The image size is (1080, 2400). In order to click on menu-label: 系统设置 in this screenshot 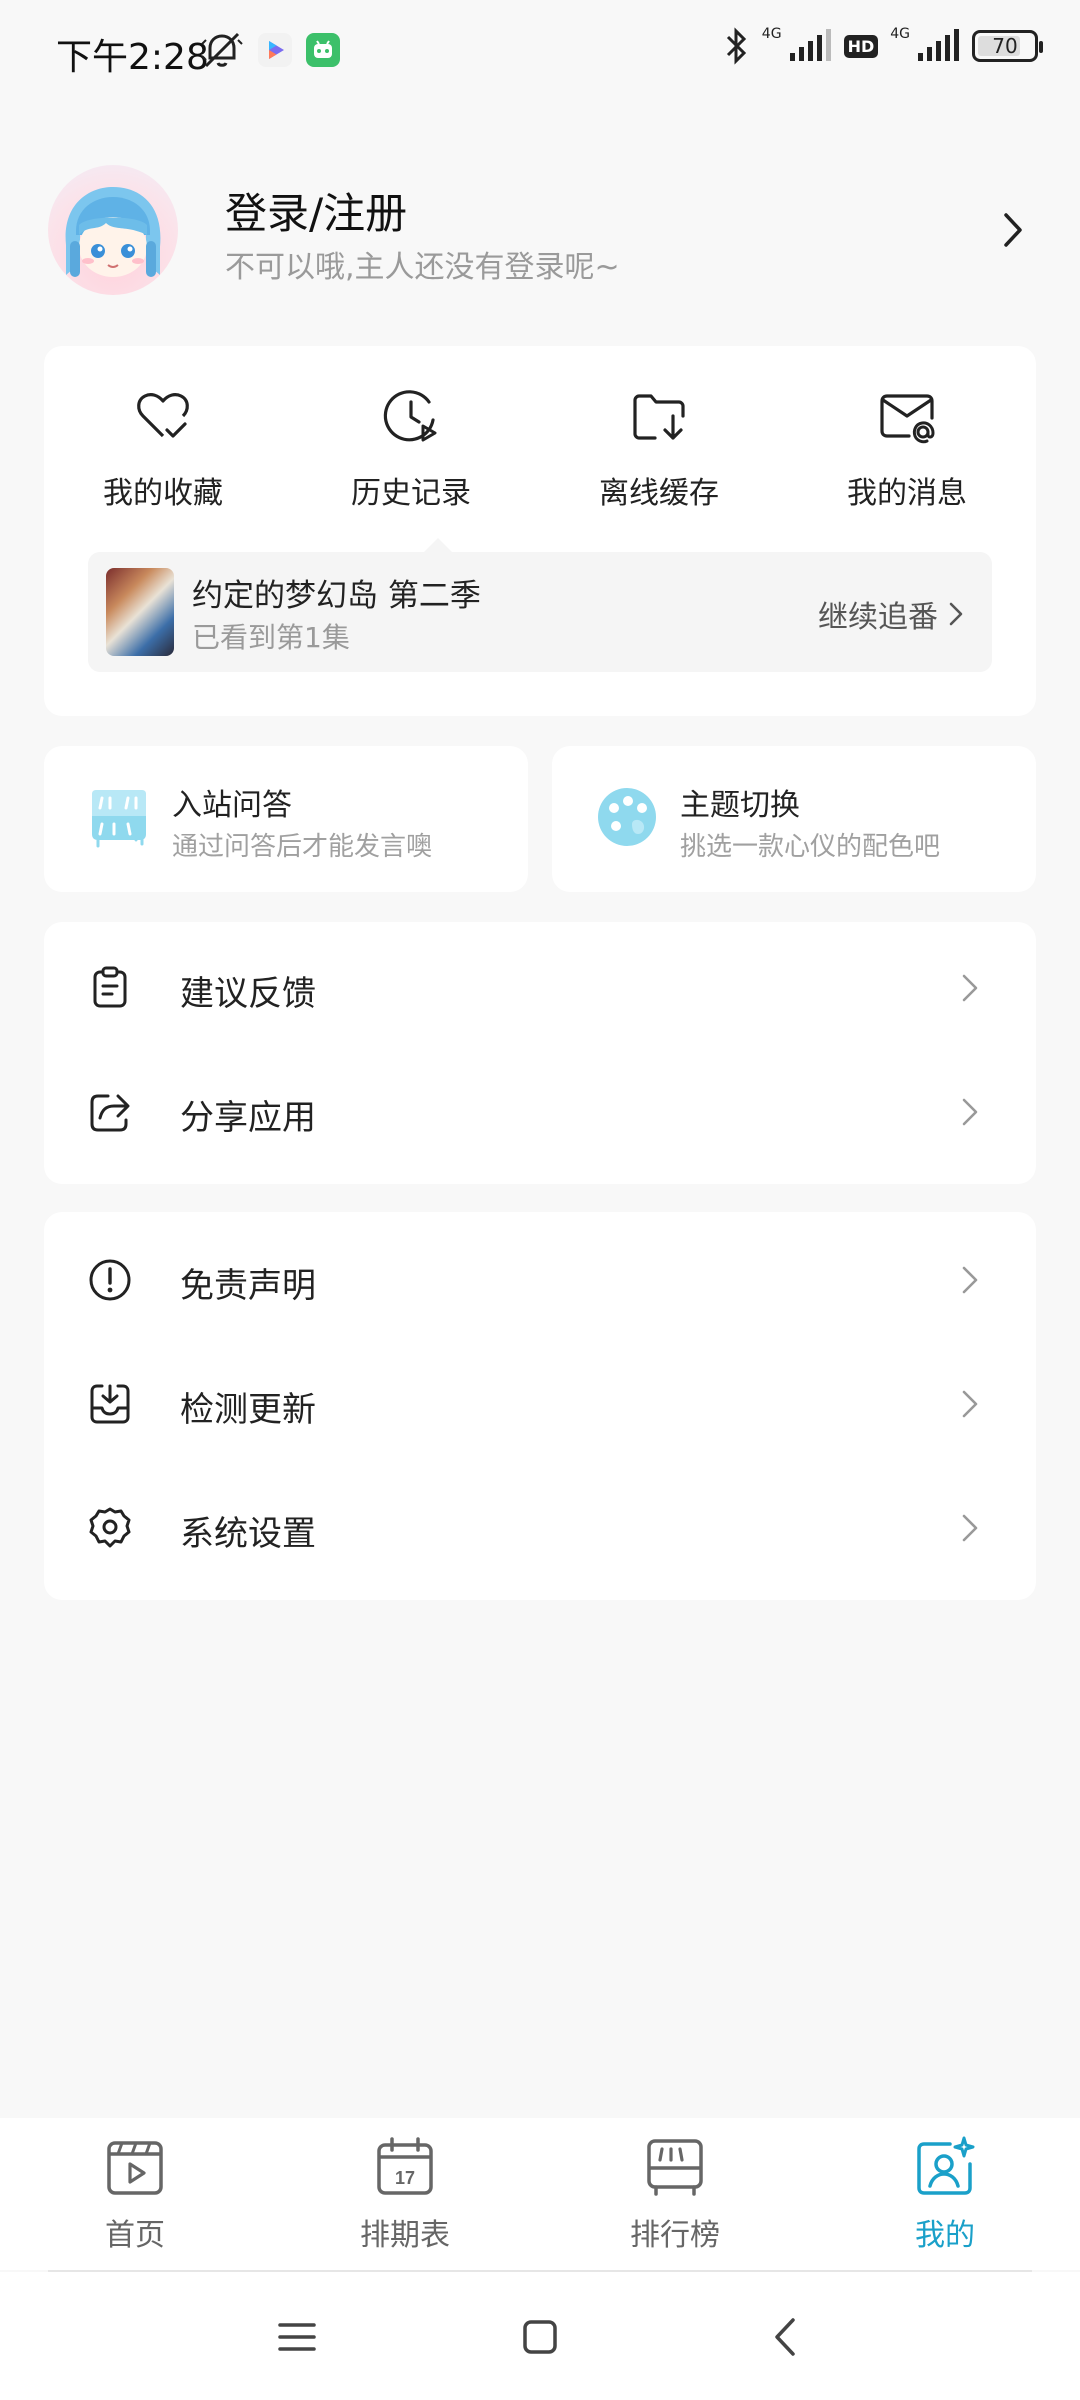, I will do `click(248, 1534)`.